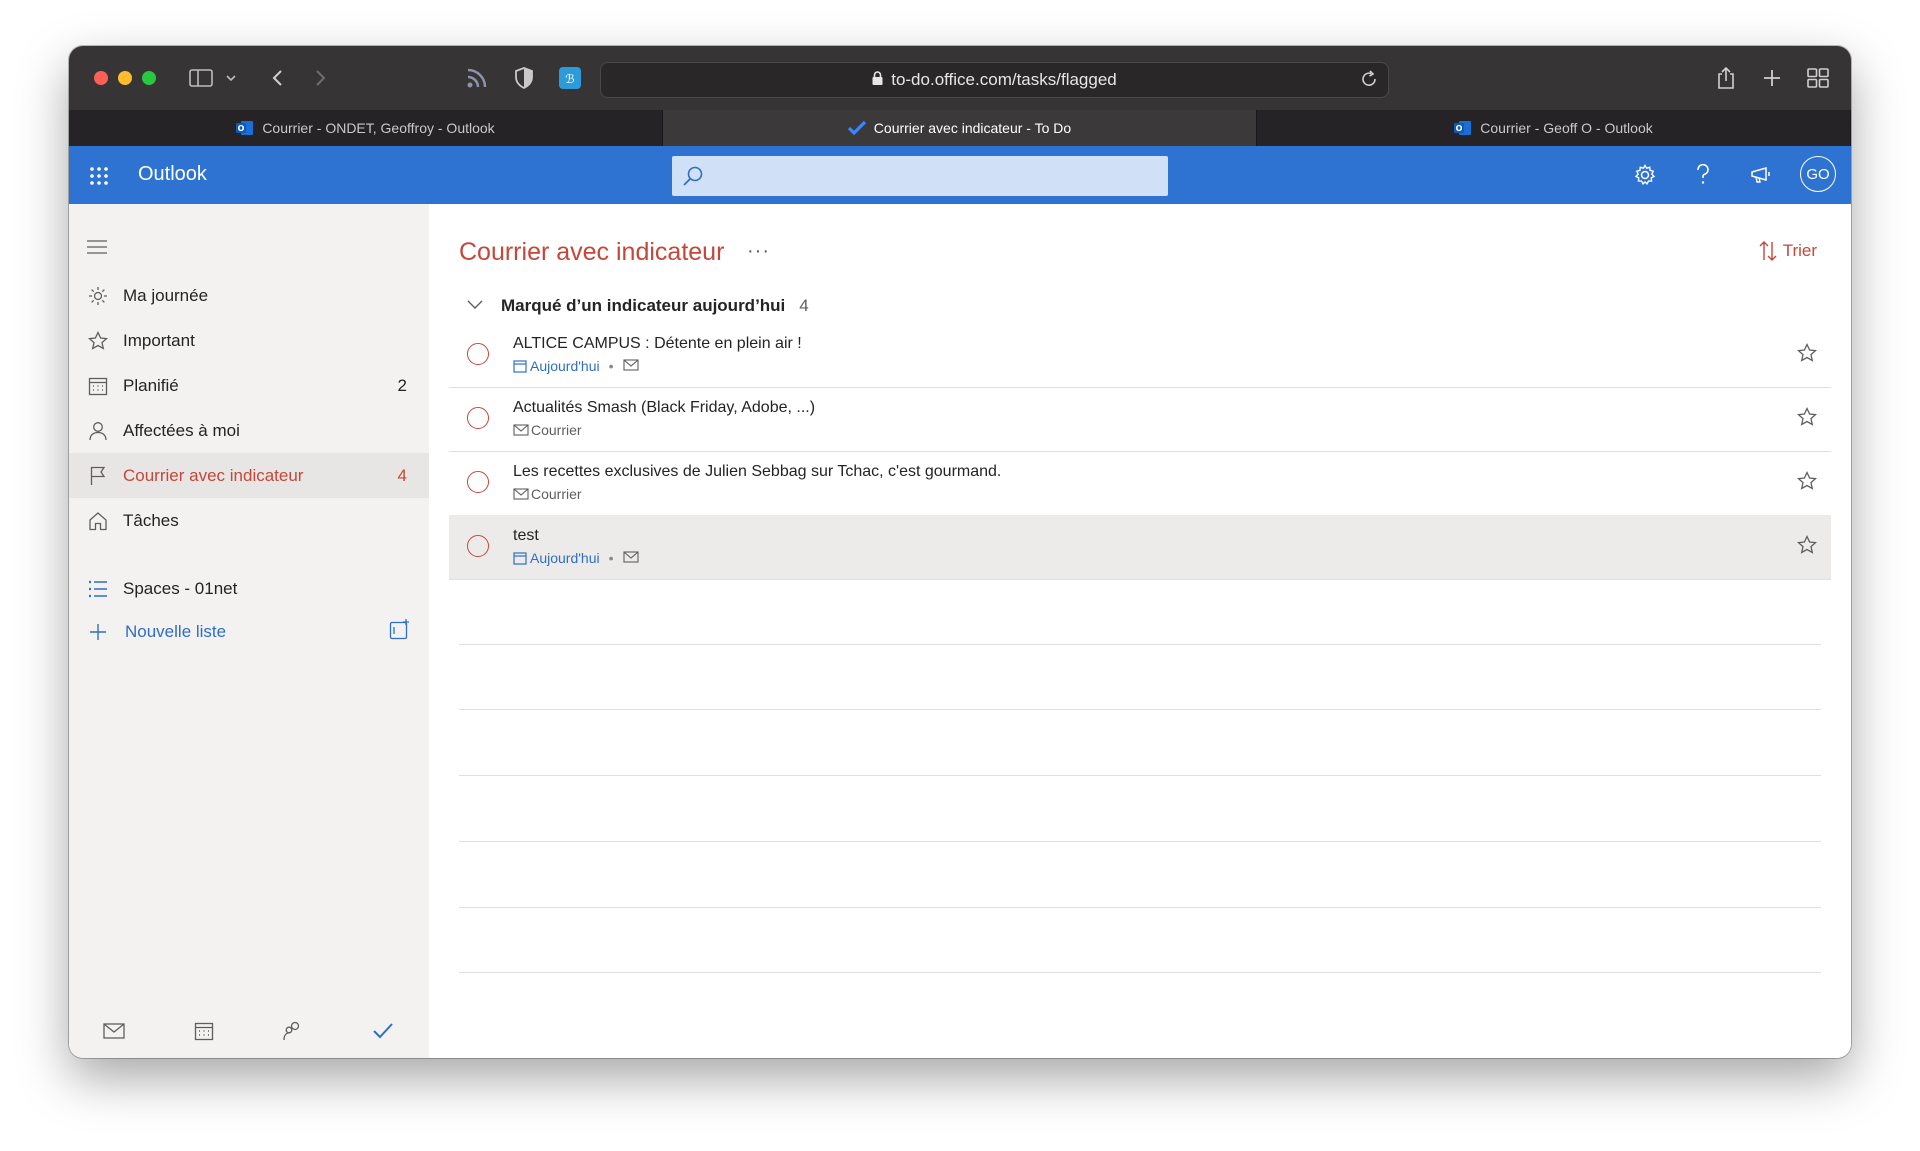 The width and height of the screenshot is (1920, 1151). Describe the element at coordinates (201, 78) in the screenshot. I see `sidebar-toggle-icon` at that location.